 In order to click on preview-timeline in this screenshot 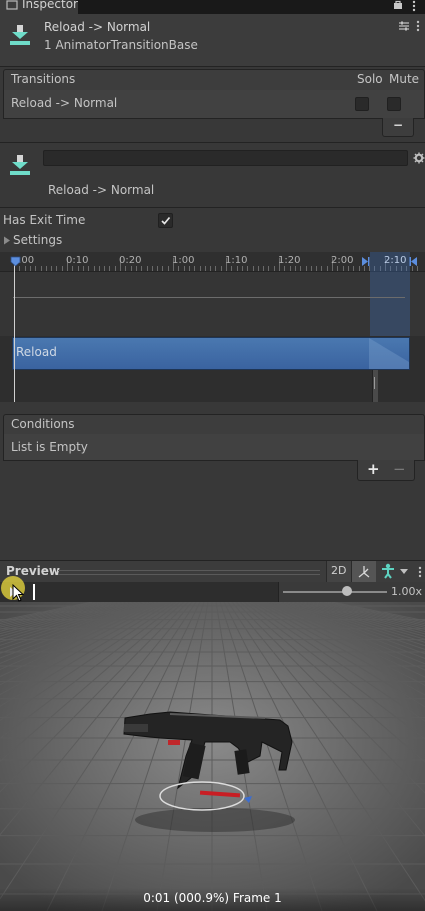, I will do `click(139, 592)`.